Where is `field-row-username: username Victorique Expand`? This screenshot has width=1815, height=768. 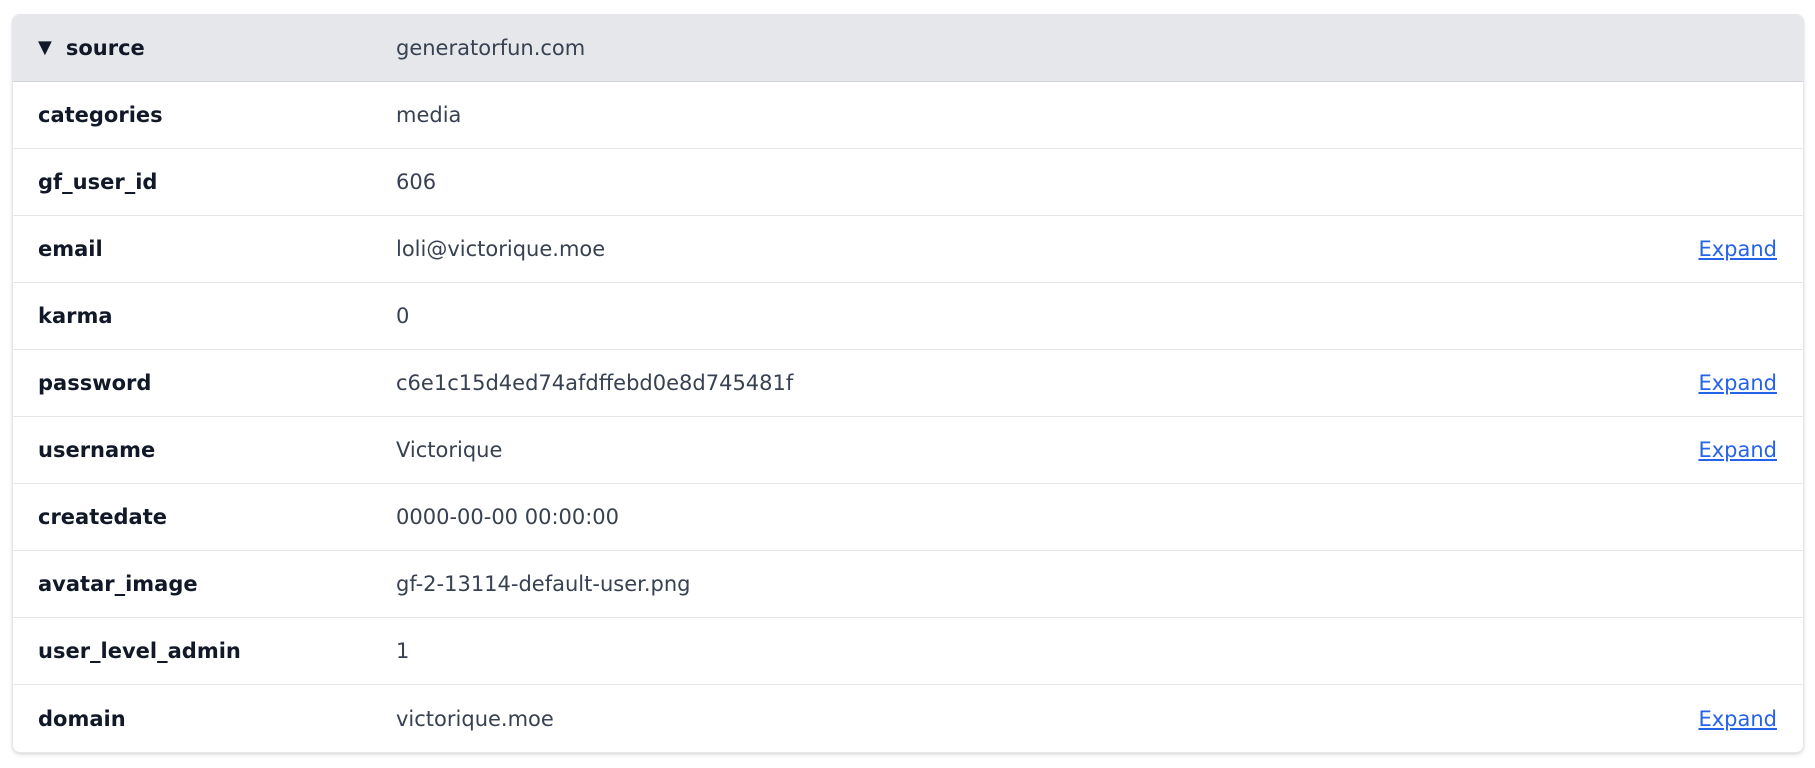 field-row-username: username Victorique Expand is located at coordinates (908, 450).